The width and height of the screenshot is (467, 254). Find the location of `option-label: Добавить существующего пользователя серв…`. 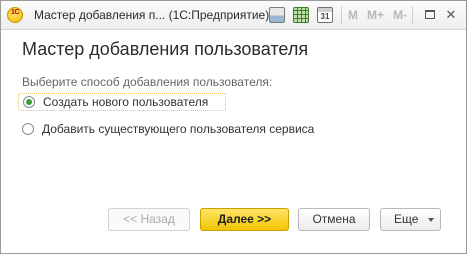

option-label: Добавить существующего пользователя серв… is located at coordinates (178, 129).